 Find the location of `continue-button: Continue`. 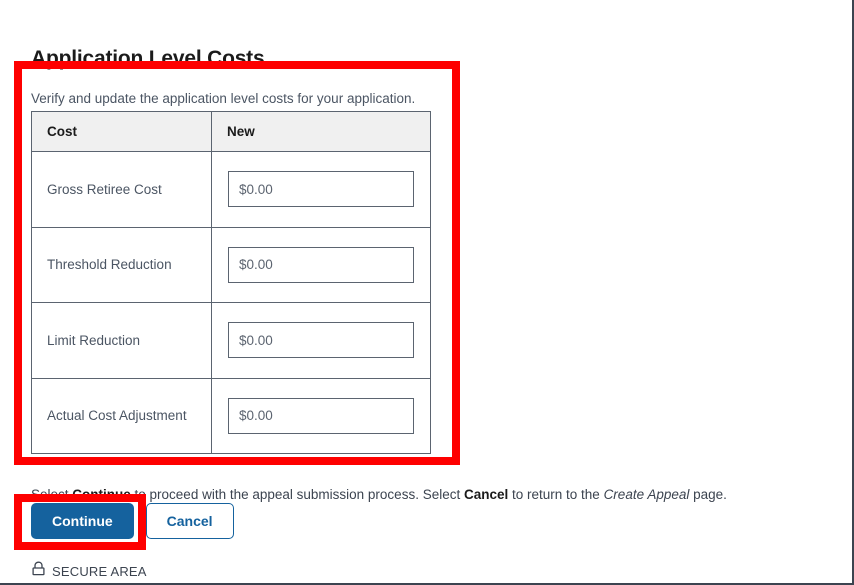

continue-button: Continue is located at coordinates (82, 521).